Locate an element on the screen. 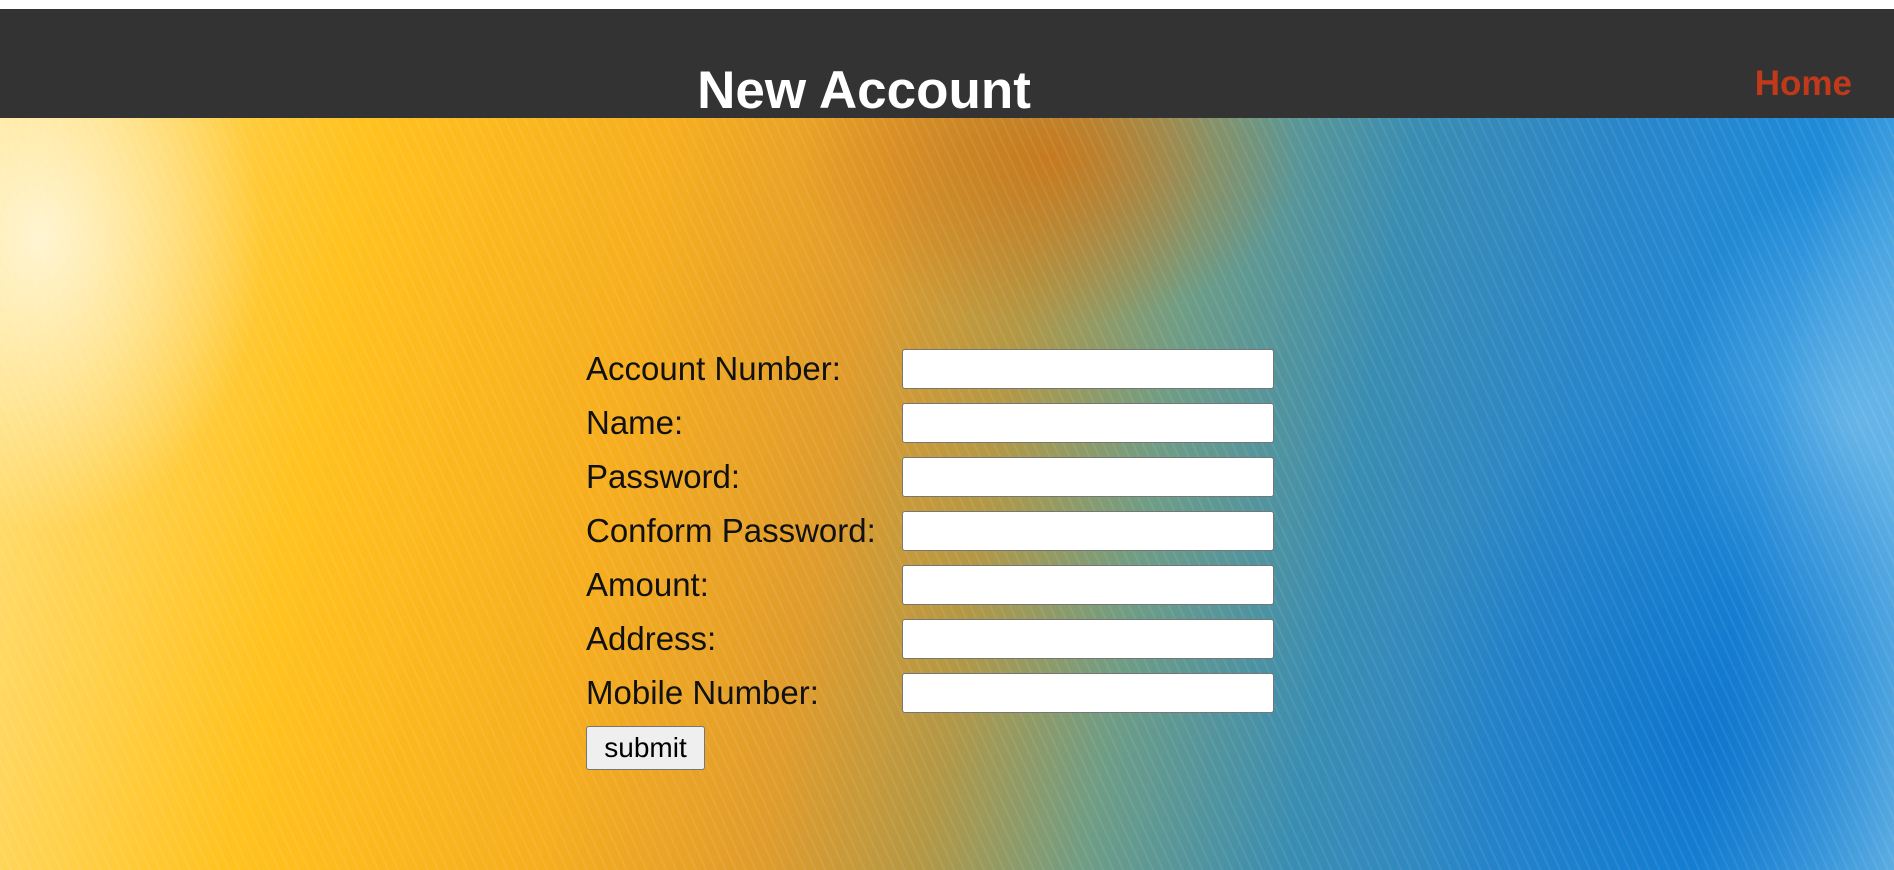 The height and width of the screenshot is (870, 1894). name-row: Name: is located at coordinates (930, 423).